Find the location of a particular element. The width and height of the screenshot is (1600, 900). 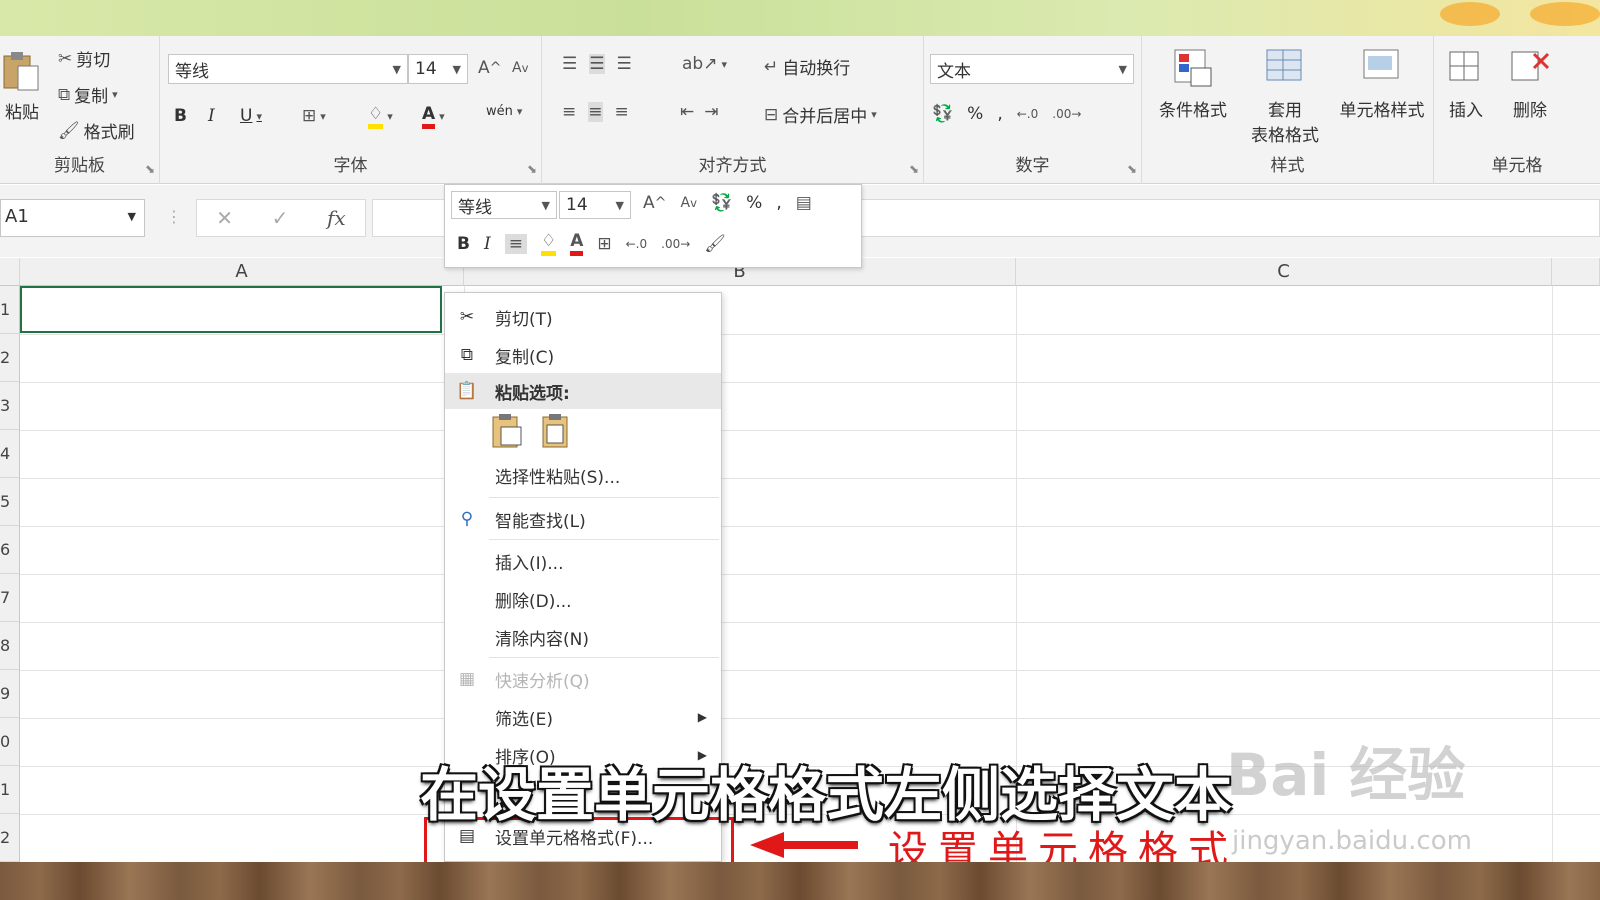

fill-color-button: ♢ ▾ is located at coordinates (380, 116).